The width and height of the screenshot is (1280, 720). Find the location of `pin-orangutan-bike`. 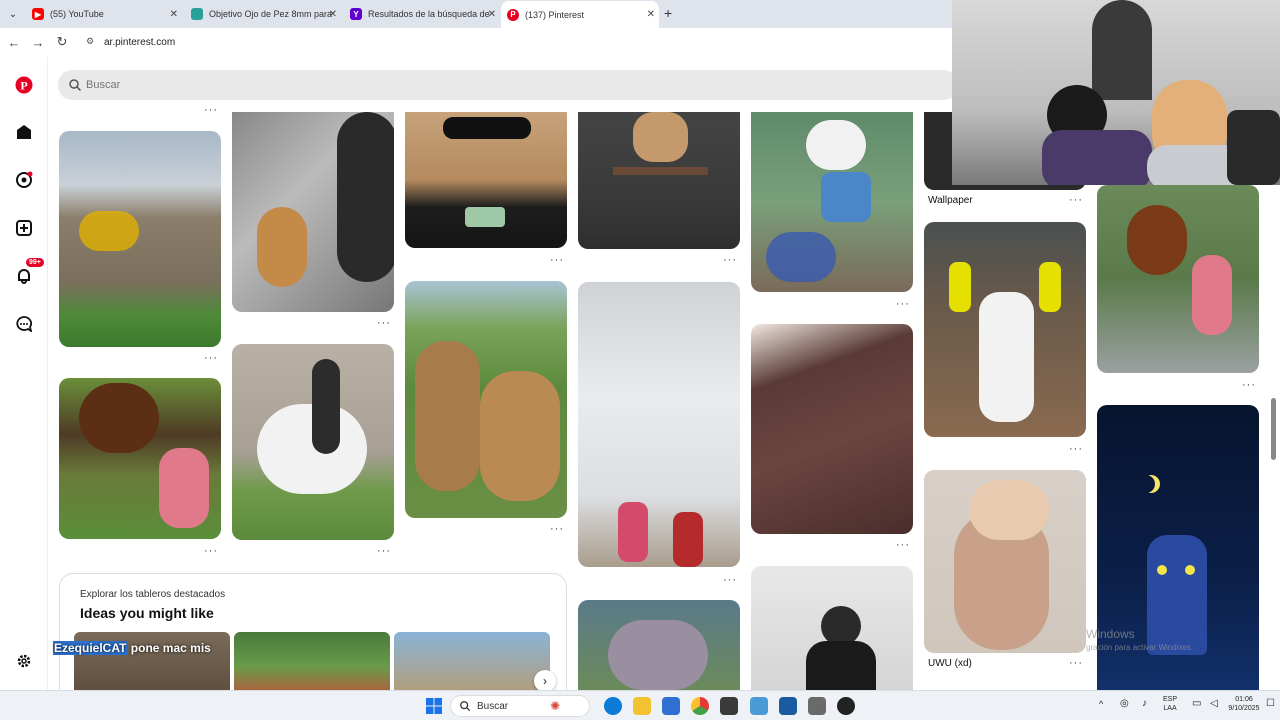

pin-orangutan-bike is located at coordinates (140, 458).